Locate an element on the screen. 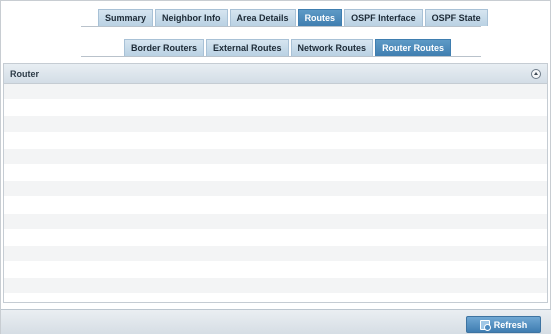  tab-external-routes: External Routes is located at coordinates (247, 47).